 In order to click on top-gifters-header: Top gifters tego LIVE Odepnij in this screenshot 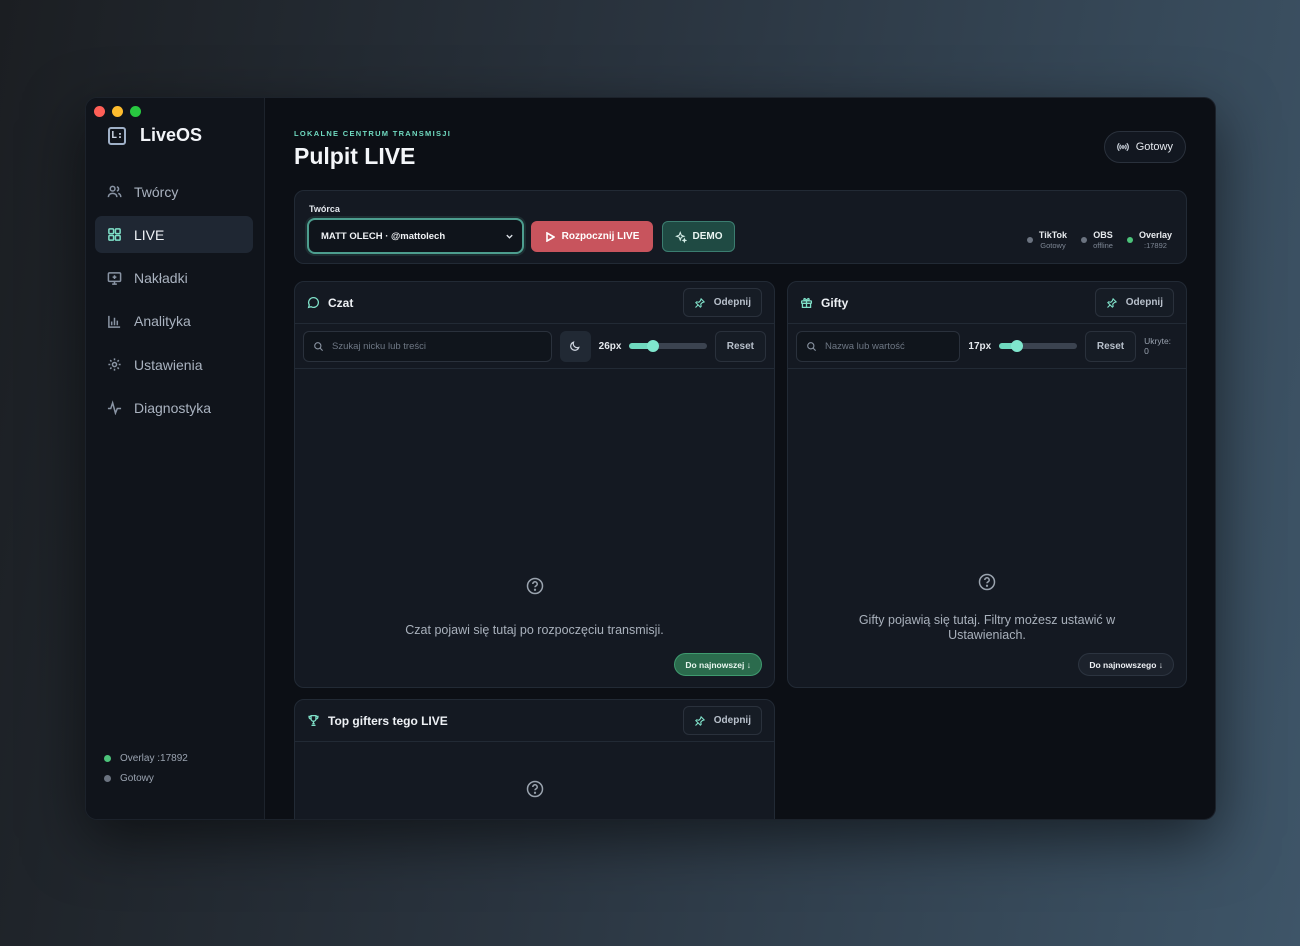, I will do `click(534, 721)`.